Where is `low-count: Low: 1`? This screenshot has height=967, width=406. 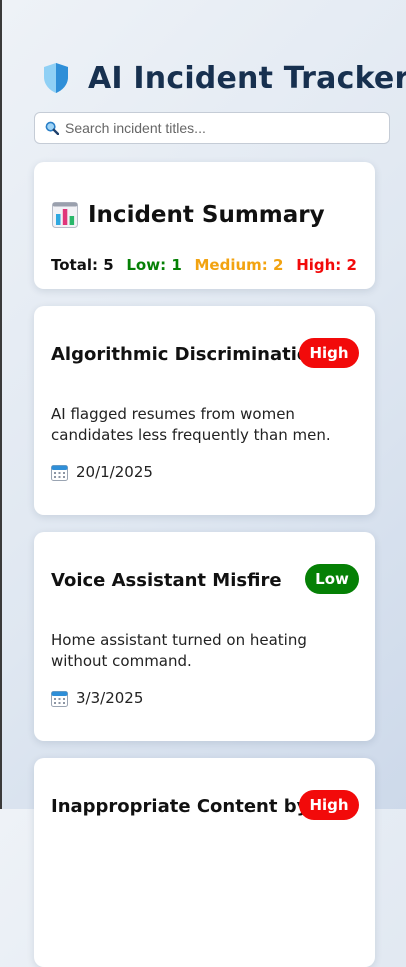 low-count: Low: 1 is located at coordinates (154, 265).